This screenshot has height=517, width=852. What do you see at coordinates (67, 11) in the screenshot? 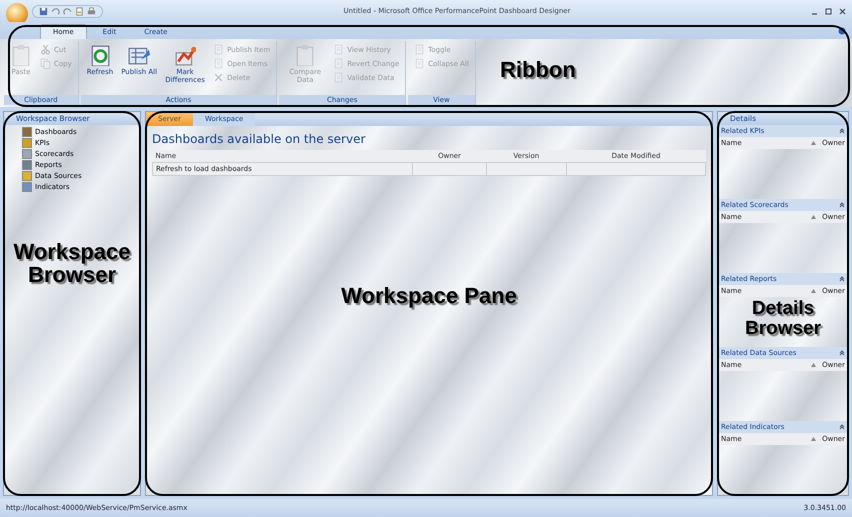
I see `redo-icon` at bounding box center [67, 11].